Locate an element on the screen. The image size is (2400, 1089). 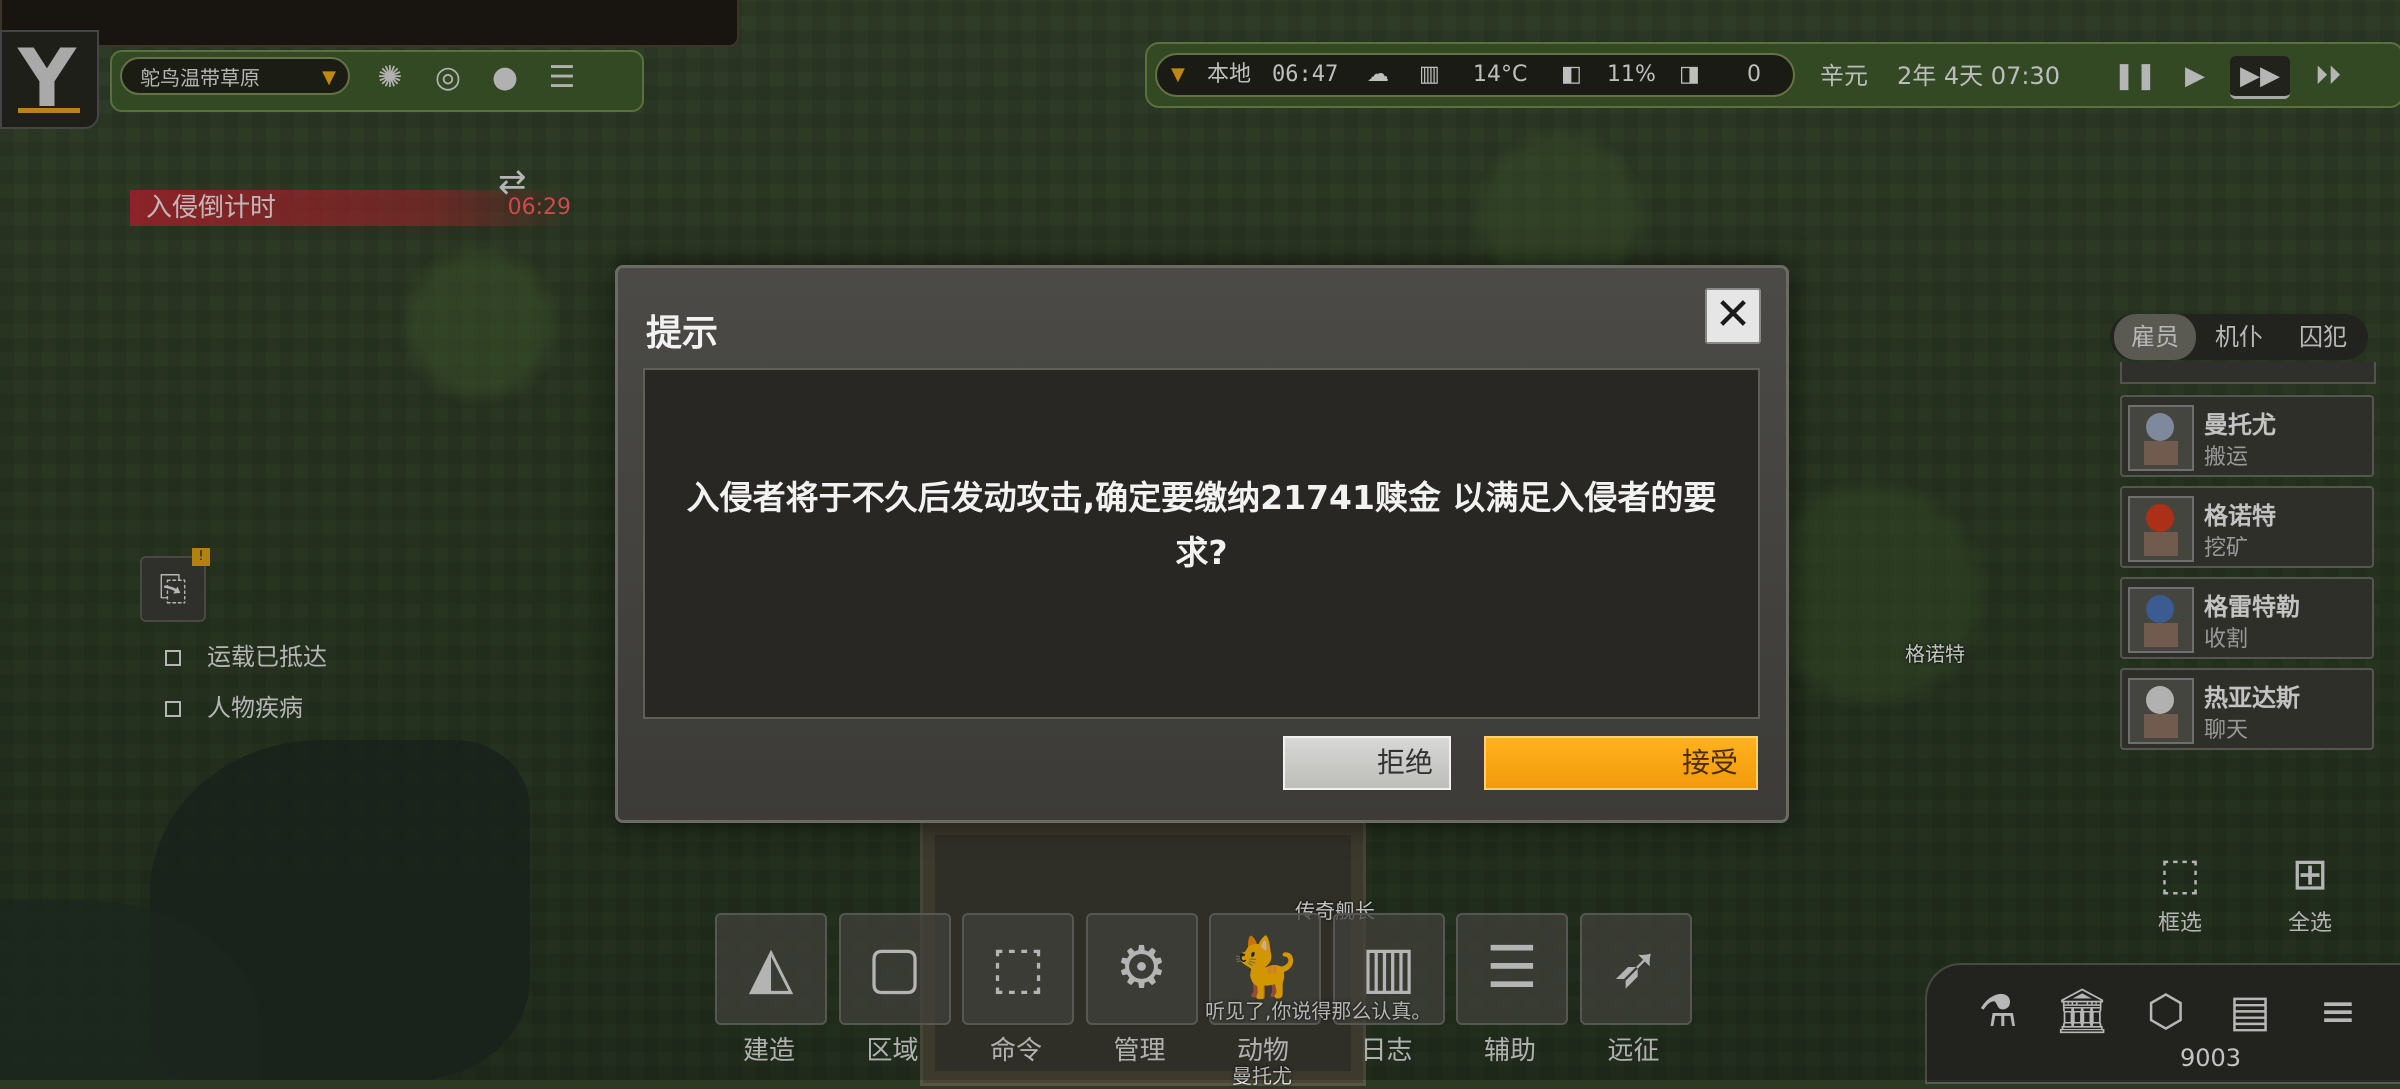
dialog-message: 入侵者将于不久后发动攻击,确定要缴纳21741赎金 以满足入侵者的要求? is located at coordinates (1201, 525).